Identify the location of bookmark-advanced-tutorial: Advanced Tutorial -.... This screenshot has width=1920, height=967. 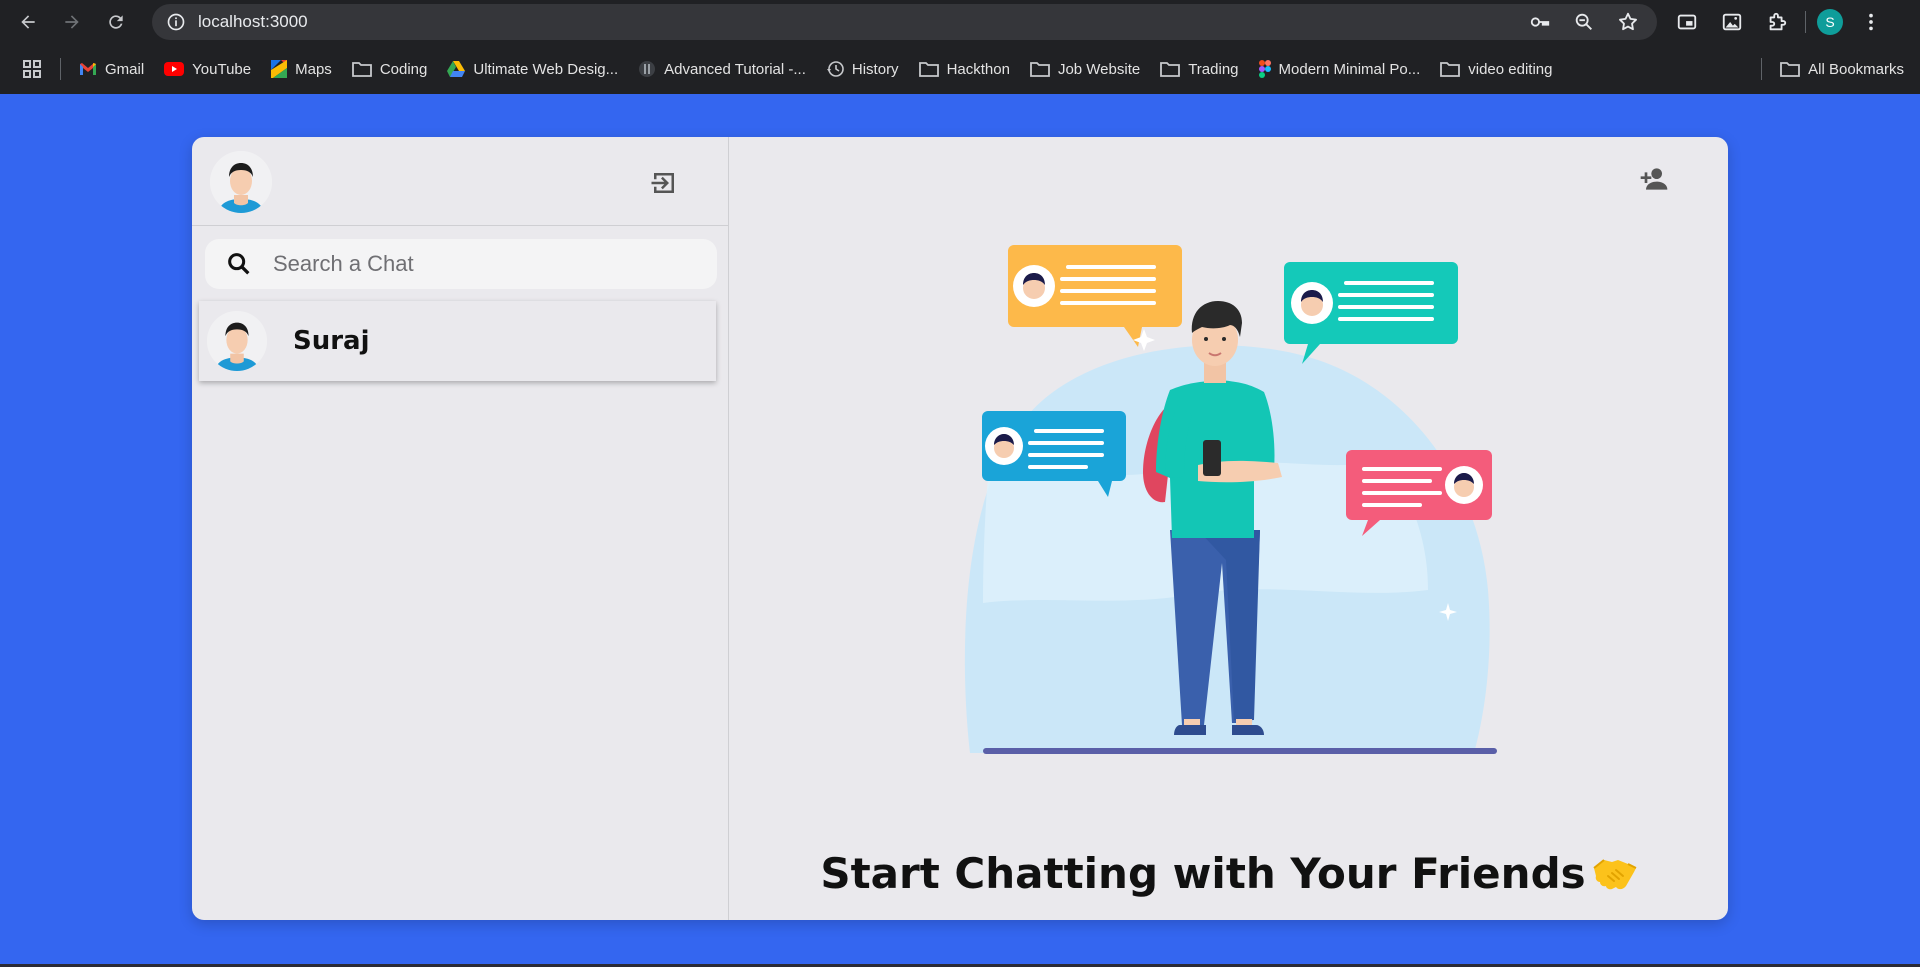
(722, 69).